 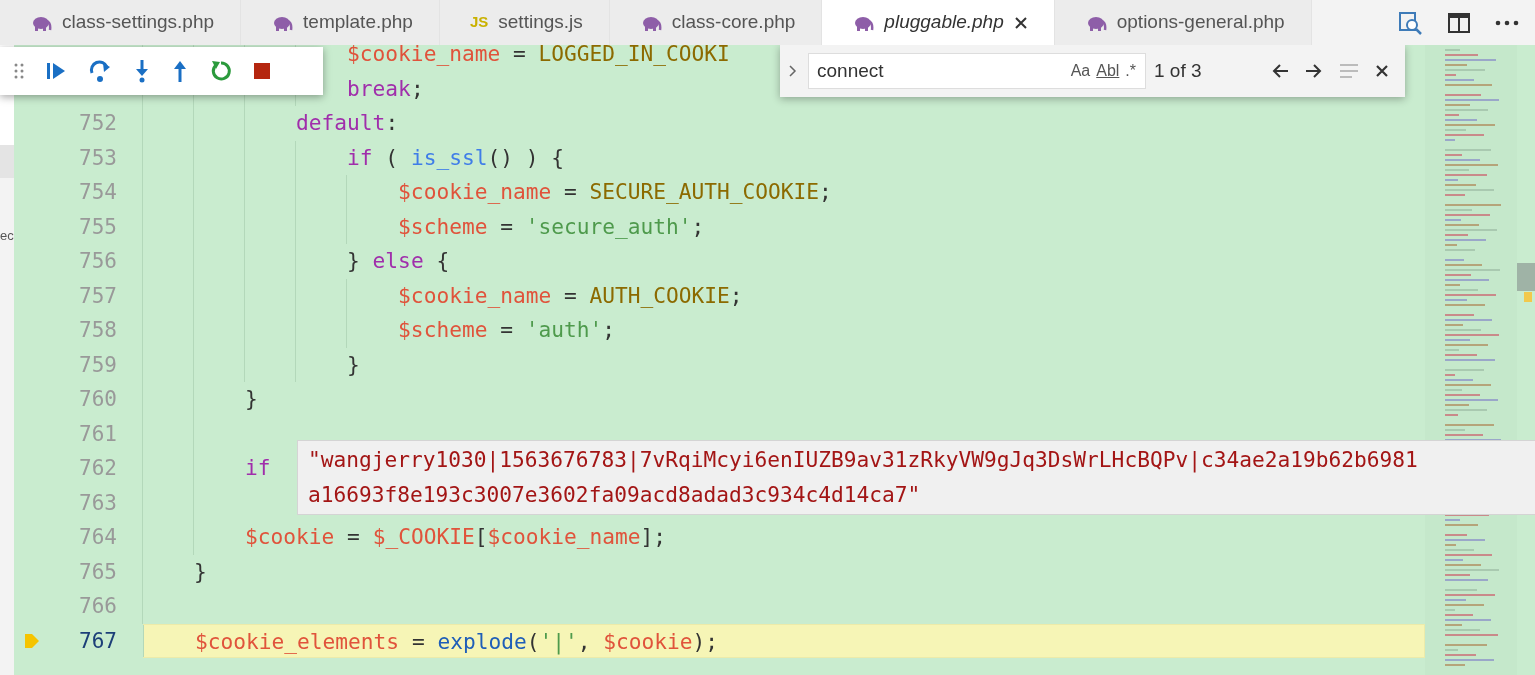 What do you see at coordinates (347, 122) in the screenshot?
I see `code-line: default:` at bounding box center [347, 122].